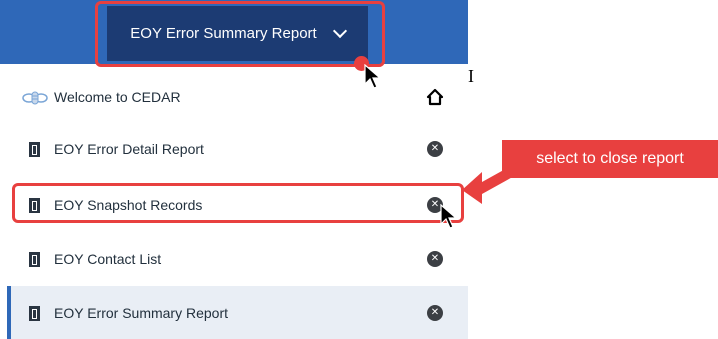 The height and width of the screenshot is (339, 718). Describe the element at coordinates (237, 97) in the screenshot. I see `menu-item-welcome: Welcome to CEDAR` at that location.